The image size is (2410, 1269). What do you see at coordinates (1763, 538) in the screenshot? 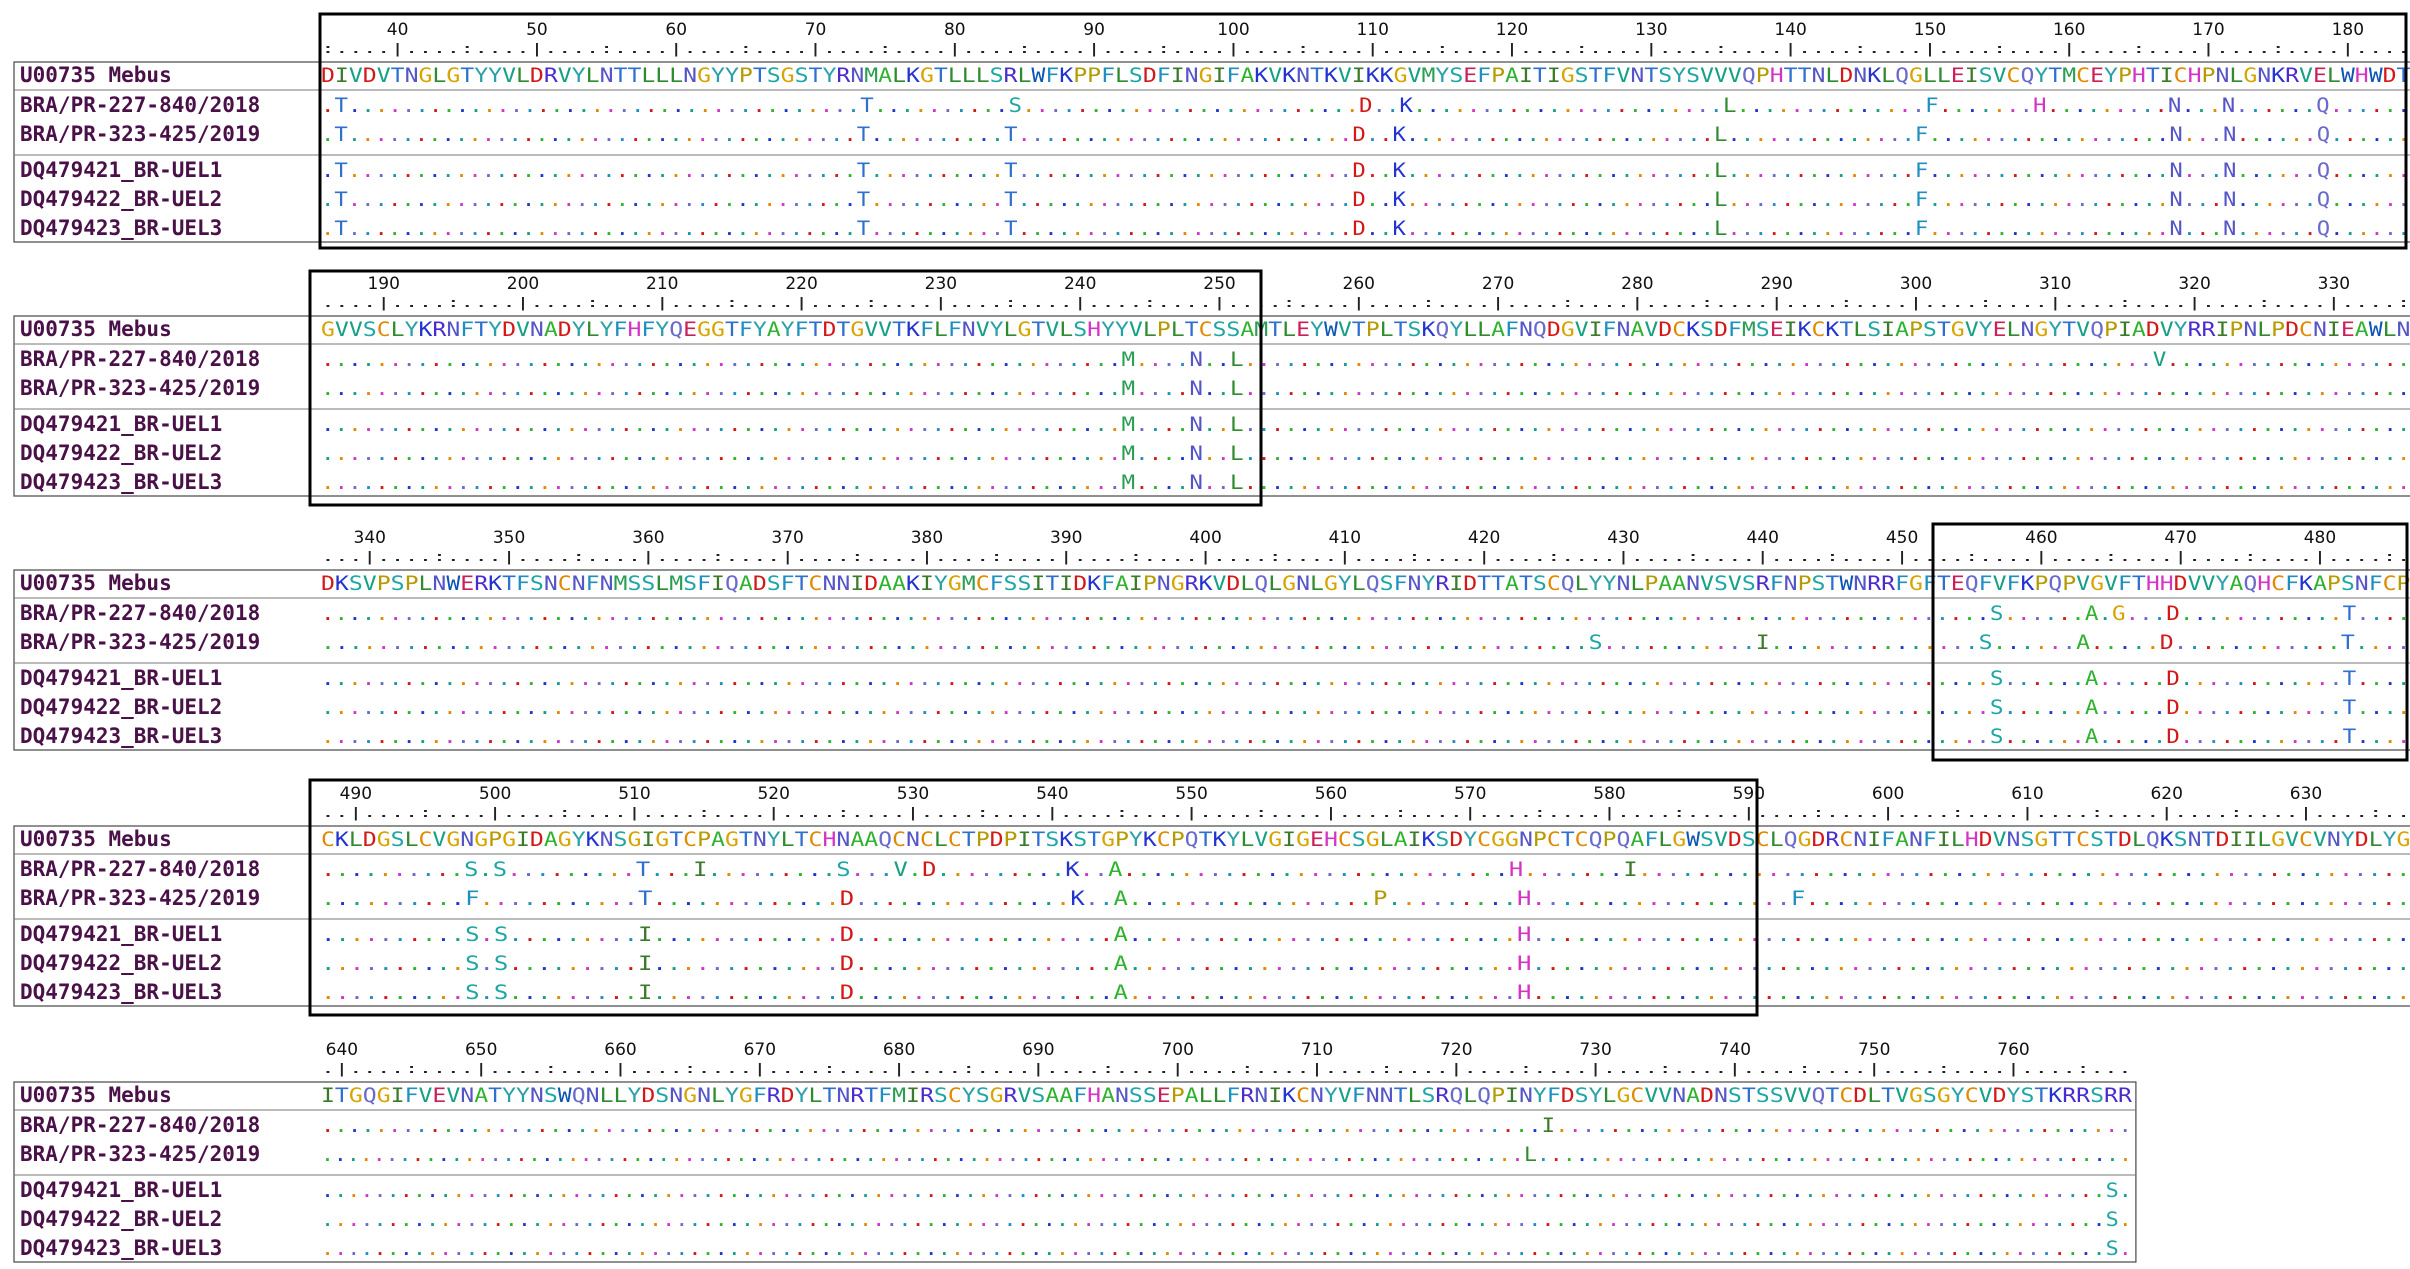
I see `position-tick-label: 440` at bounding box center [1763, 538].